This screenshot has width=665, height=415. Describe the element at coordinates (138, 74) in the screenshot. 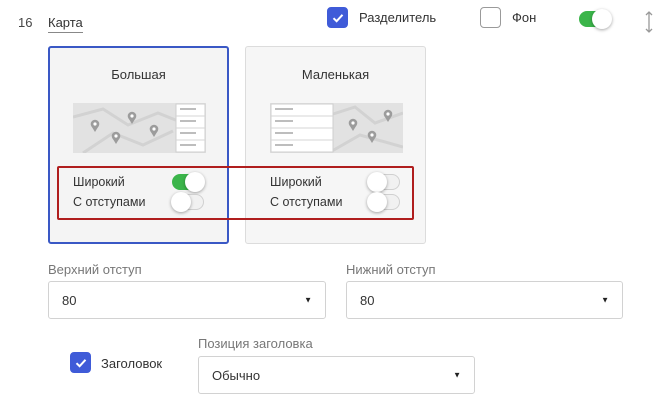

I see `card-title: Большая` at that location.